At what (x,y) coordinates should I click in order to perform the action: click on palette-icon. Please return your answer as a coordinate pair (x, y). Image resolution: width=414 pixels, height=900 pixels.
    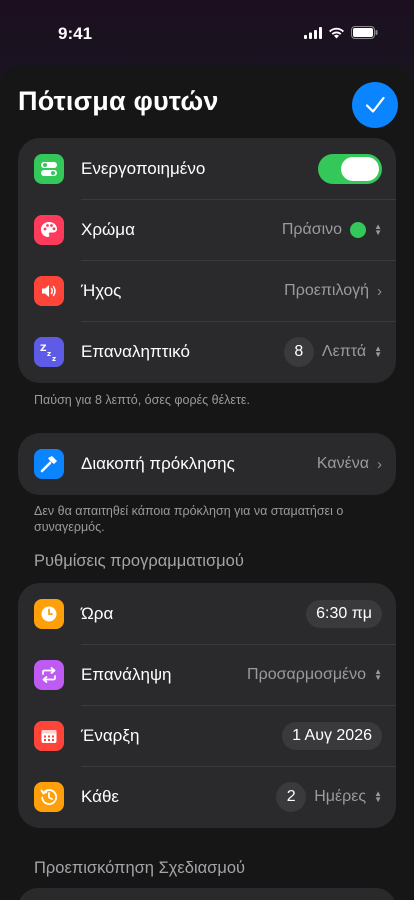
    Looking at the image, I should click on (49, 230).